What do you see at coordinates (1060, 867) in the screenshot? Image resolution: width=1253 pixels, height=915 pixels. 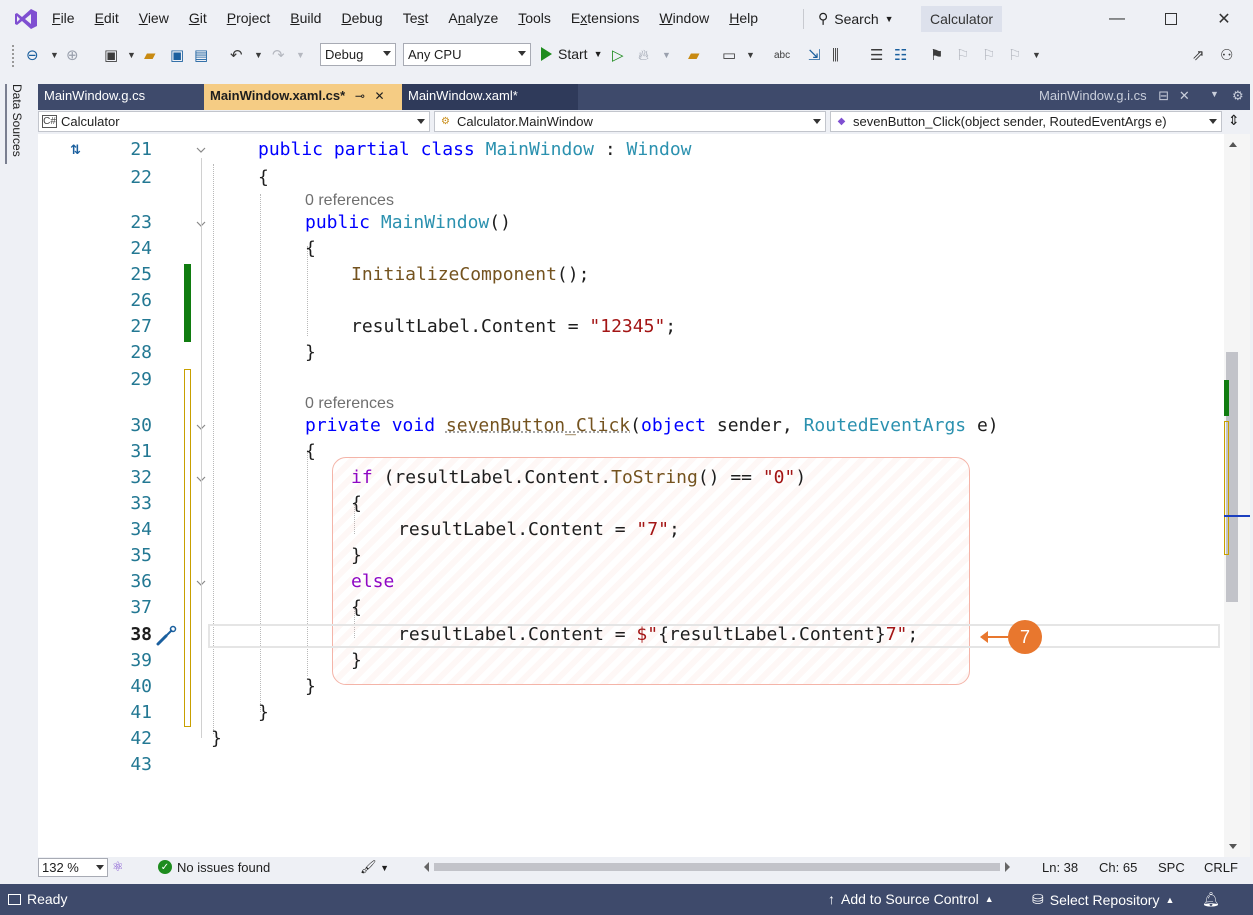 I see `line-indicator: Ln: 38` at bounding box center [1060, 867].